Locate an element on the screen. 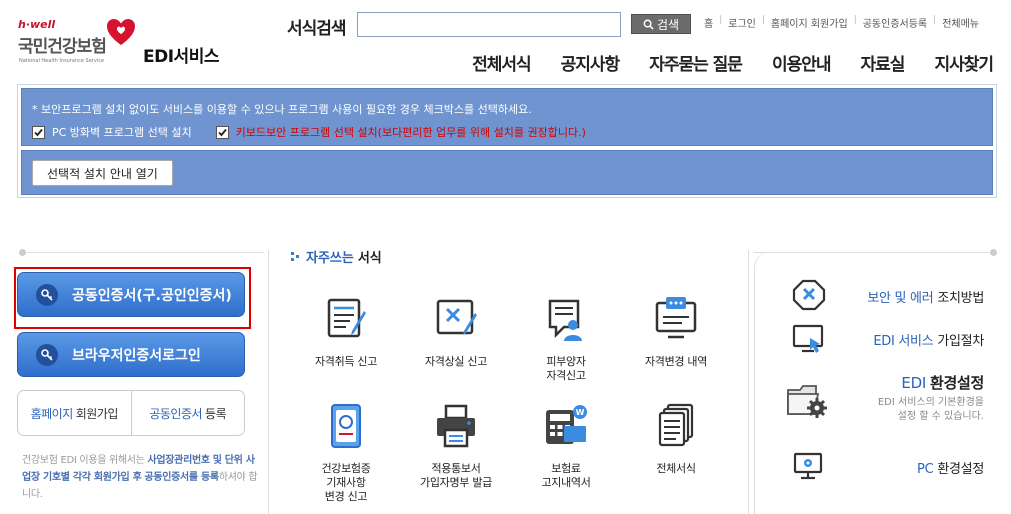 The width and height of the screenshot is (1011, 514). form-item-label: 자격변경 내역 is located at coordinates (676, 361).